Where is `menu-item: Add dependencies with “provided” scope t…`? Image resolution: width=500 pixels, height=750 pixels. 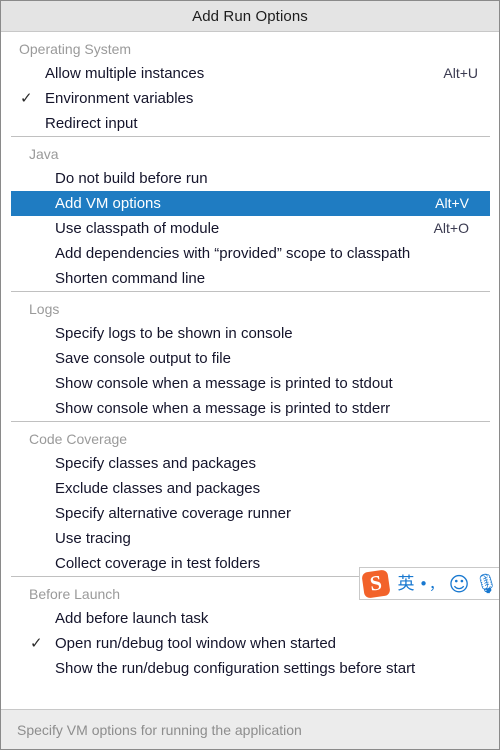 menu-item: Add dependencies with “provided” scope t… is located at coordinates (250, 253).